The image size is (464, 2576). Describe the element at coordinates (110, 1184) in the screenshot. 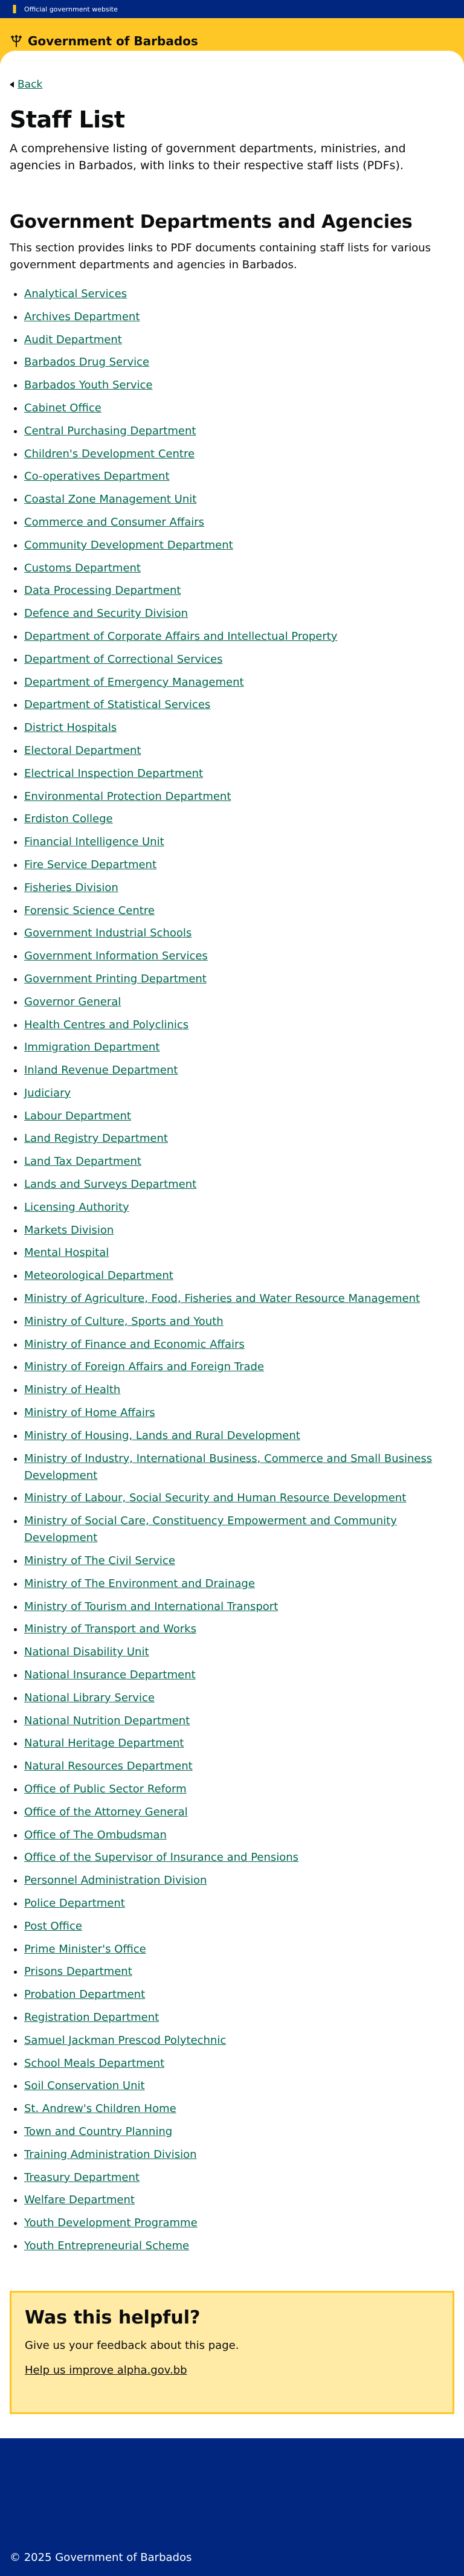

I see `department-link: Lands and Surveys Department` at that location.